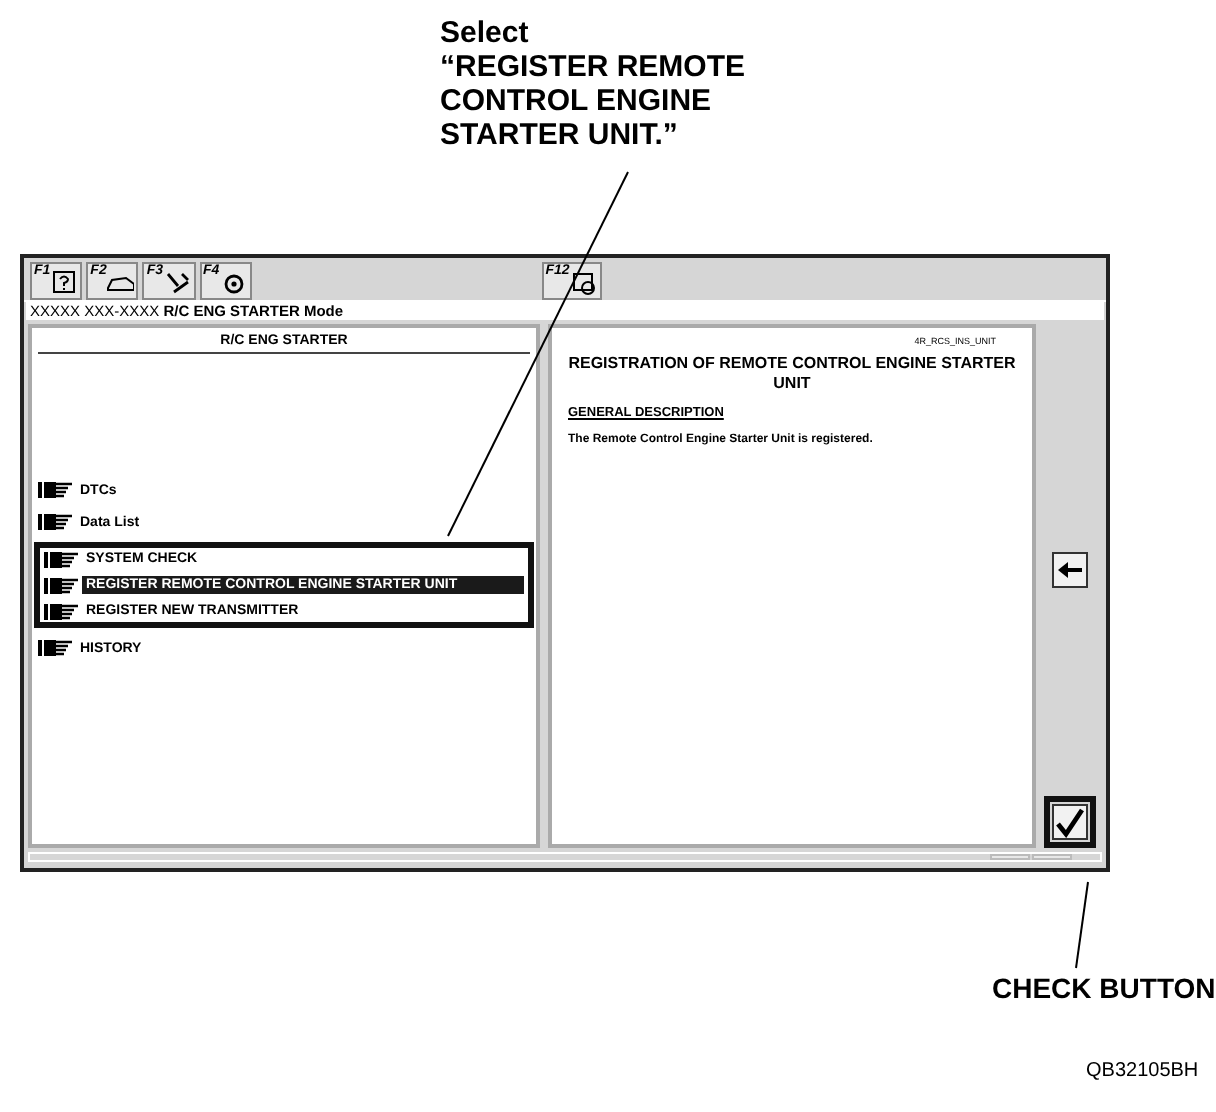 The width and height of the screenshot is (1216, 1112). Describe the element at coordinates (1142, 1071) in the screenshot. I see `figure-id: QB32105BH` at that location.